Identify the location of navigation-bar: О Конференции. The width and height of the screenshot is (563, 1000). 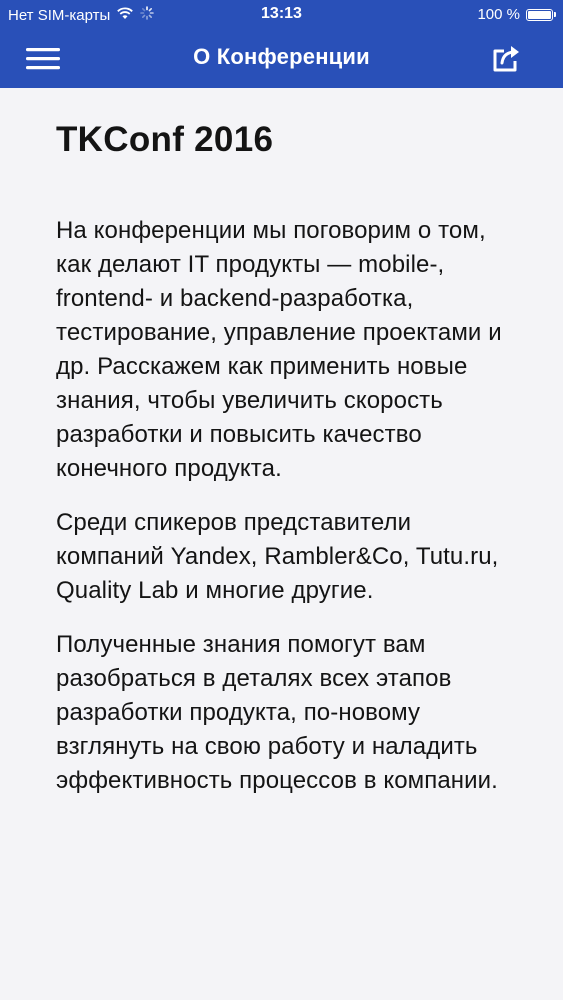
(281, 59).